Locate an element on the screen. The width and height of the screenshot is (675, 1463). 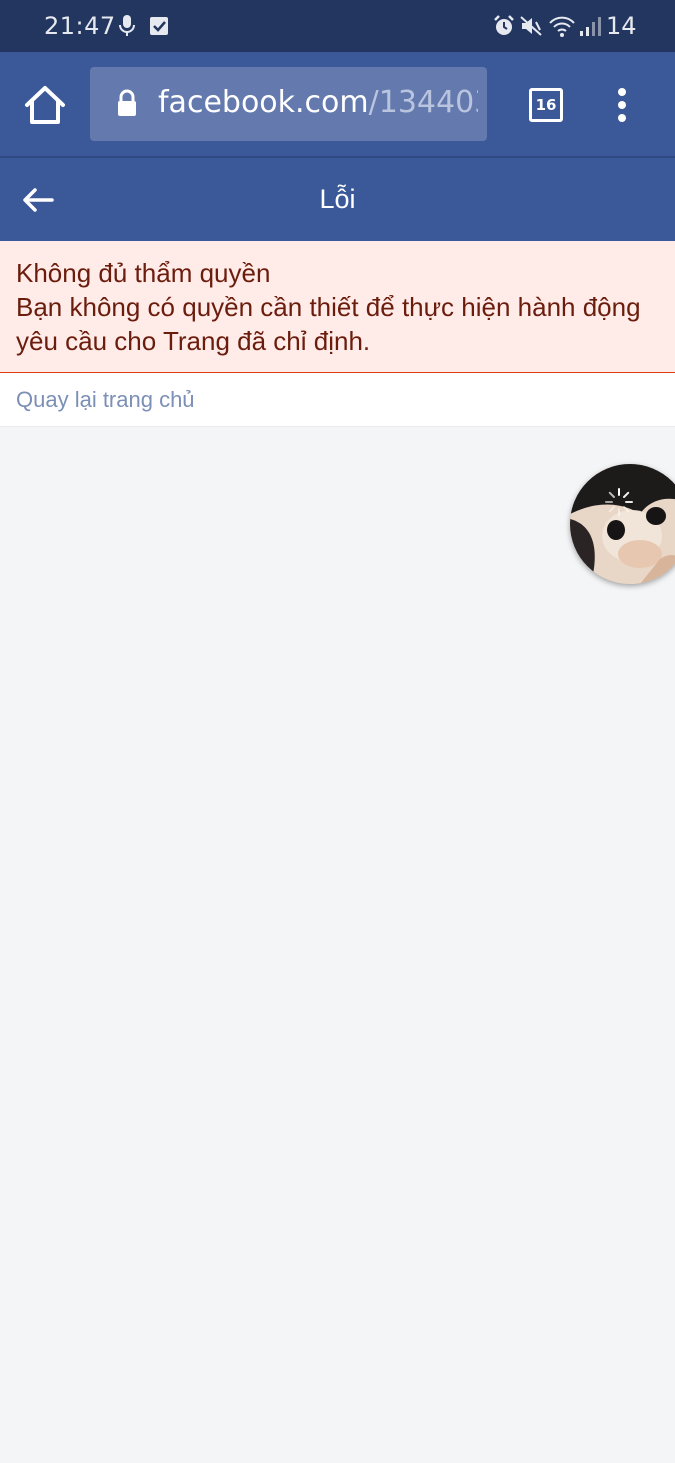
alarm-icon is located at coordinates (504, 25).